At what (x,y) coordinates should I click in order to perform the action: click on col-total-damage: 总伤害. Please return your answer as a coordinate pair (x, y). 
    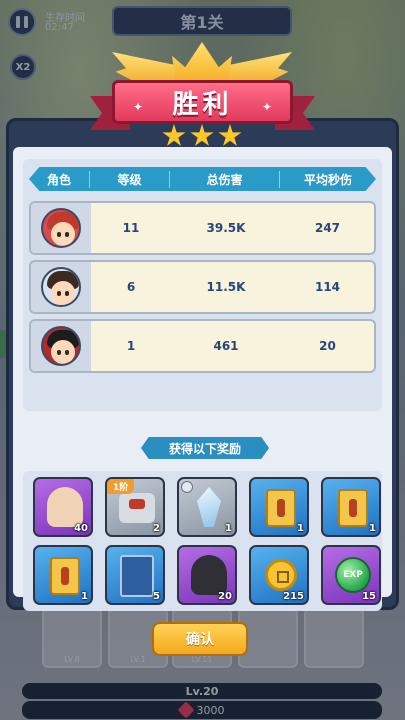
    Looking at the image, I should click on (224, 179).